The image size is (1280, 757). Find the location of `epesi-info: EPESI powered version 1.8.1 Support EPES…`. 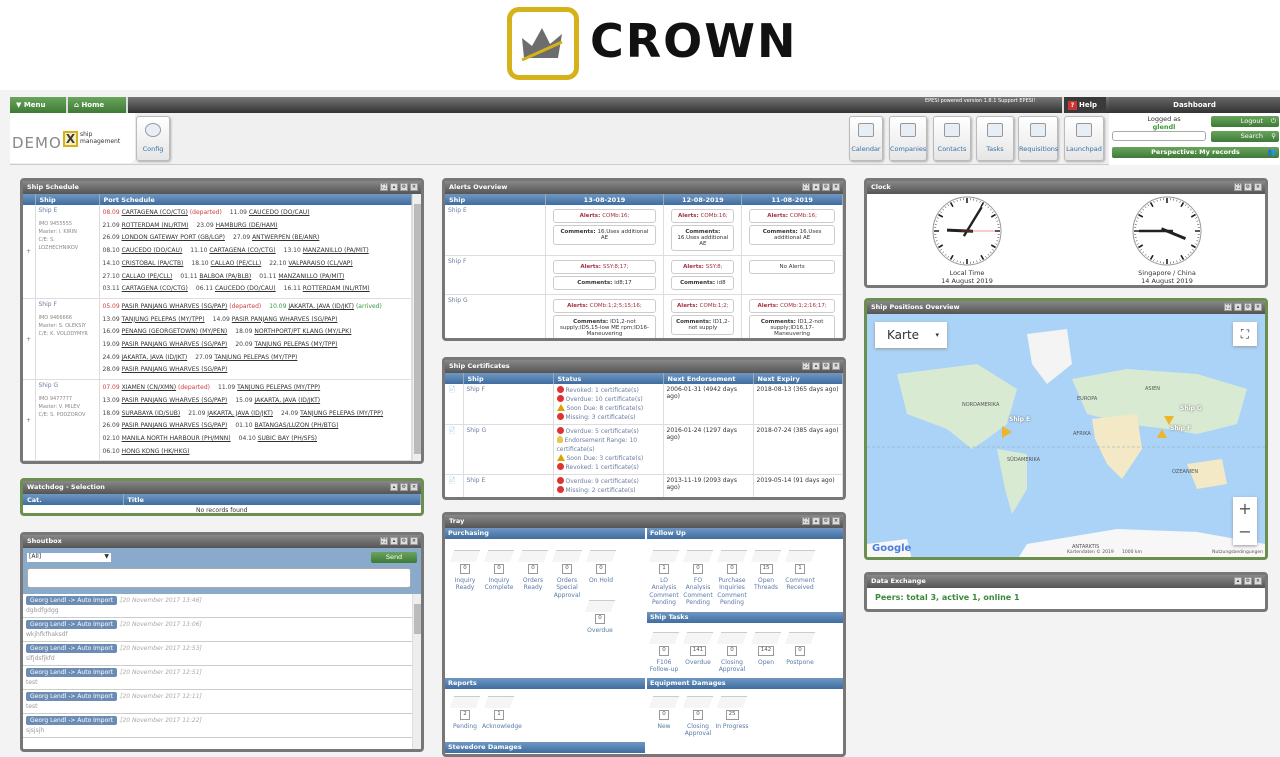

epesi-info: EPESI powered version 1.8.1 Support EPES… is located at coordinates (980, 101).